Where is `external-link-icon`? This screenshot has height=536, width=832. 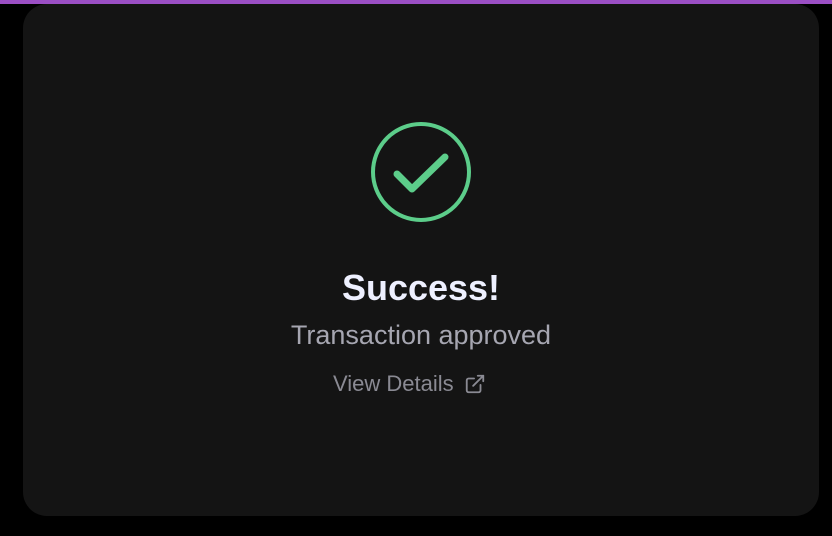 external-link-icon is located at coordinates (475, 384).